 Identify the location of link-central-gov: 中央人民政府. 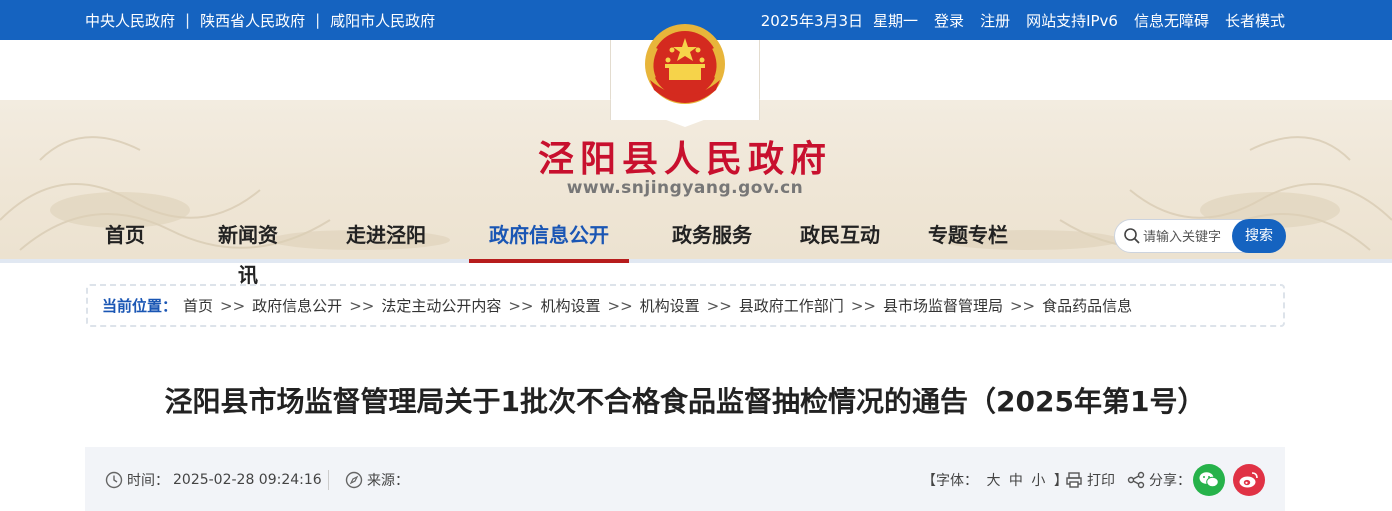
(130, 20).